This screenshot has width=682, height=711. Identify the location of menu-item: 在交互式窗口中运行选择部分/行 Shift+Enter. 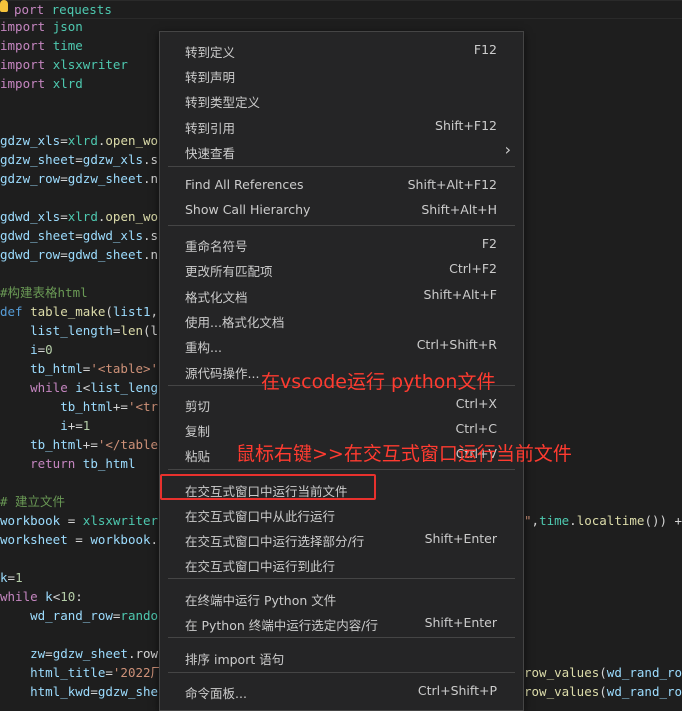
(341, 538).